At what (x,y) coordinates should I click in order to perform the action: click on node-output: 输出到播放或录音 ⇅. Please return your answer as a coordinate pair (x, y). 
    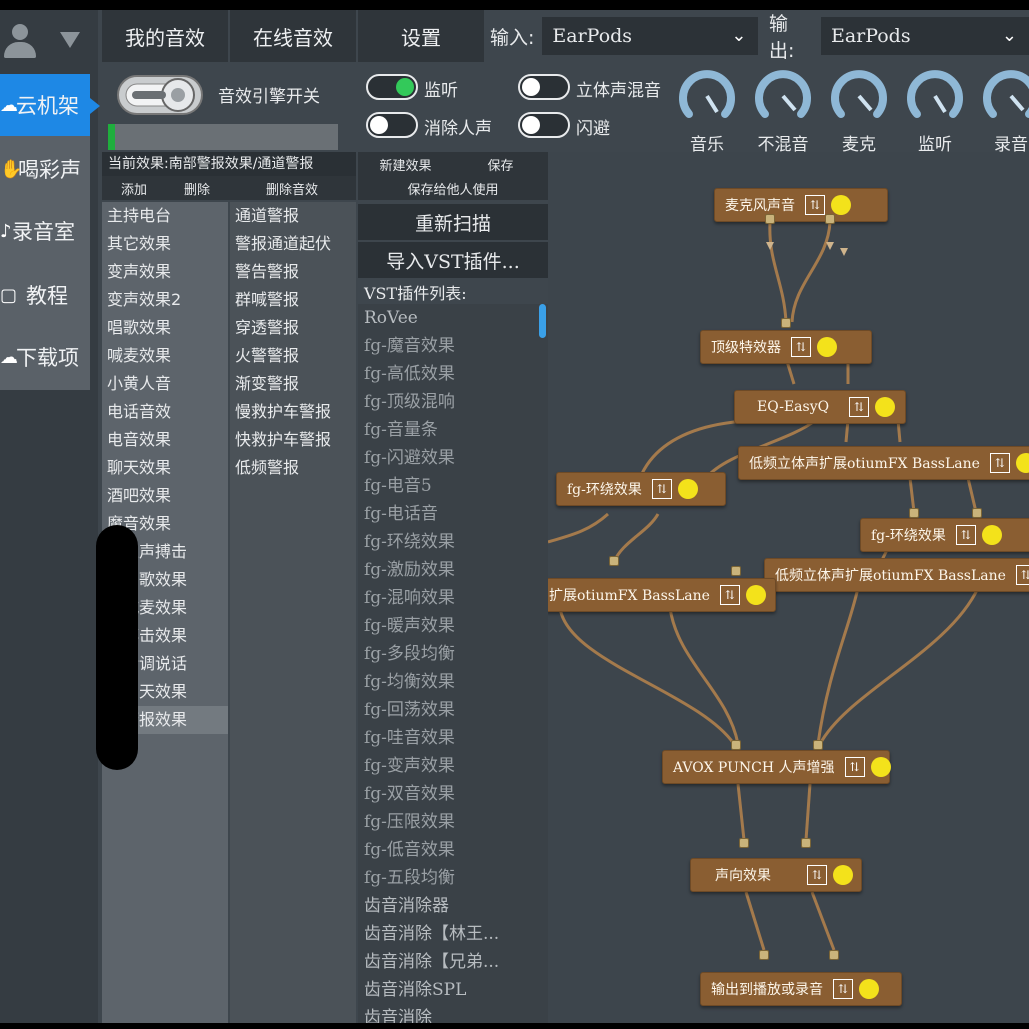
    Looking at the image, I should click on (801, 989).